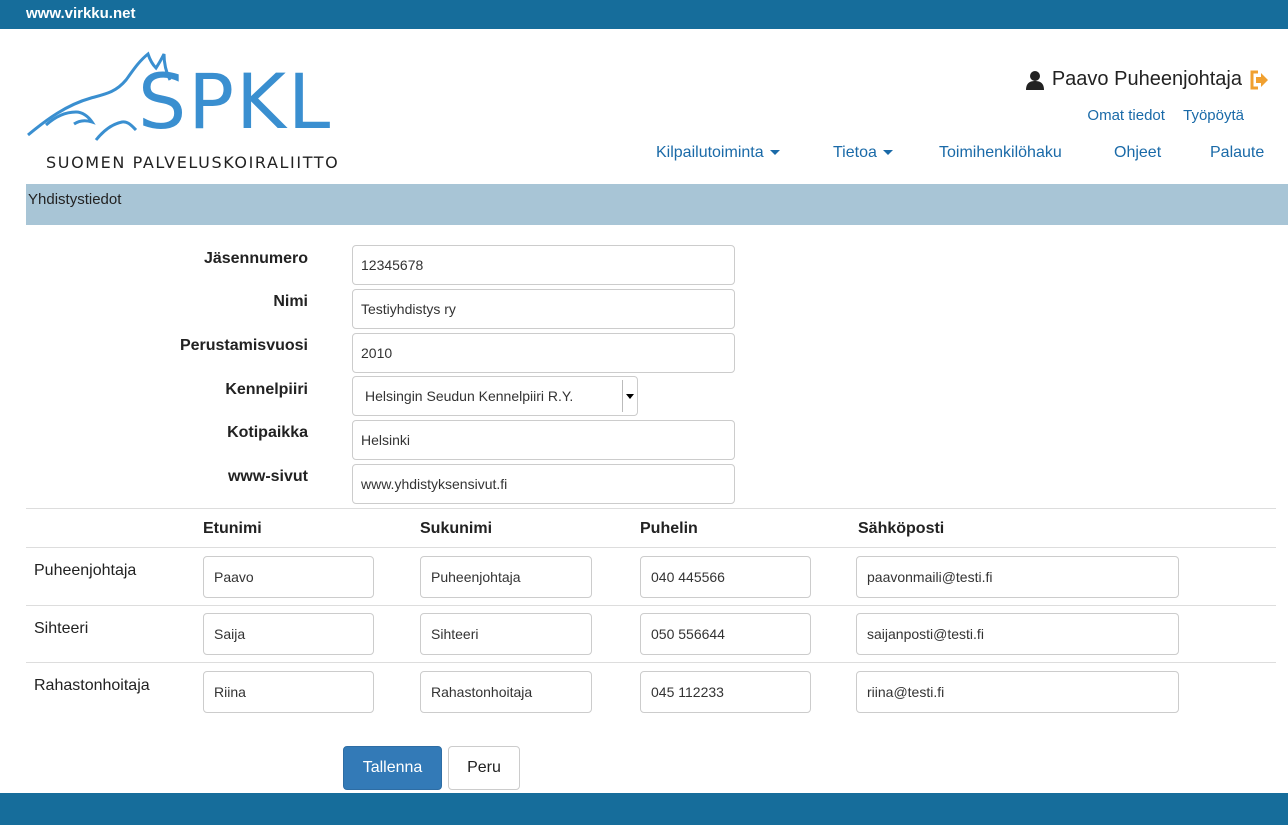 Image resolution: width=1288 pixels, height=825 pixels. What do you see at coordinates (456, 528) in the screenshot?
I see `col-header-last-name: Sukunimi` at bounding box center [456, 528].